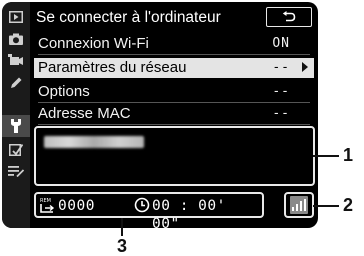 The image size is (364, 256). I want to click on signal-strength-indicator, so click(299, 205).